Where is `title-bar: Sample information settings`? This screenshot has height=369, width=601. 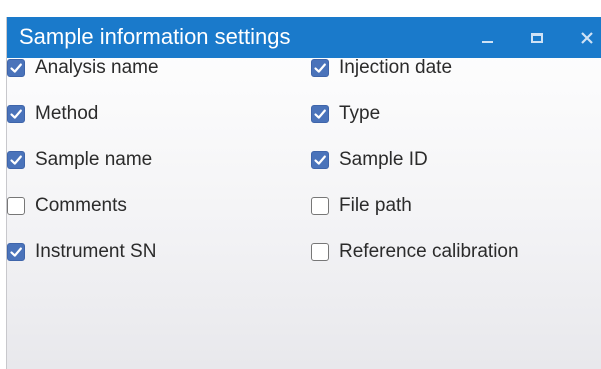
title-bar: Sample information settings is located at coordinates (304, 37).